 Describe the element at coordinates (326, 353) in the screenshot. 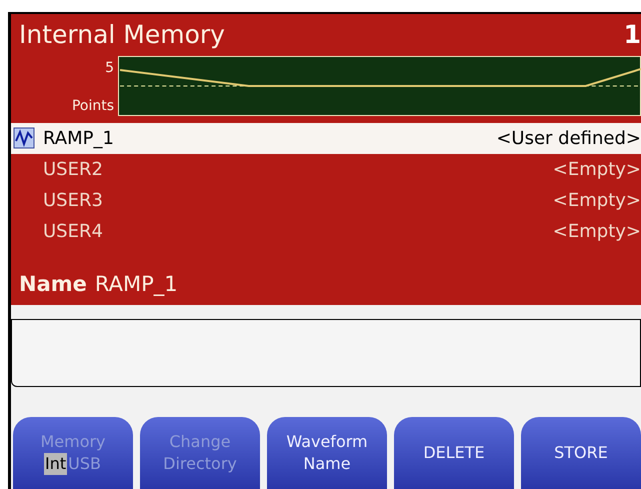

I see `text-entry-field` at that location.